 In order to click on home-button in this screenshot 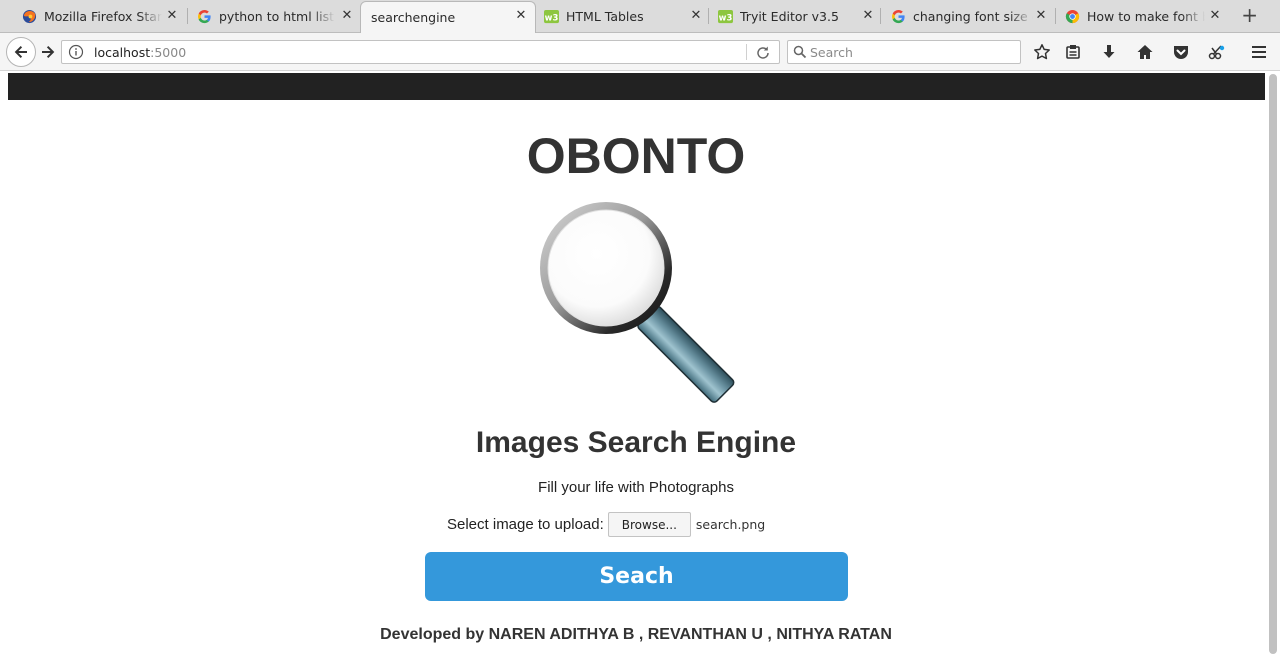, I will do `click(1145, 52)`.